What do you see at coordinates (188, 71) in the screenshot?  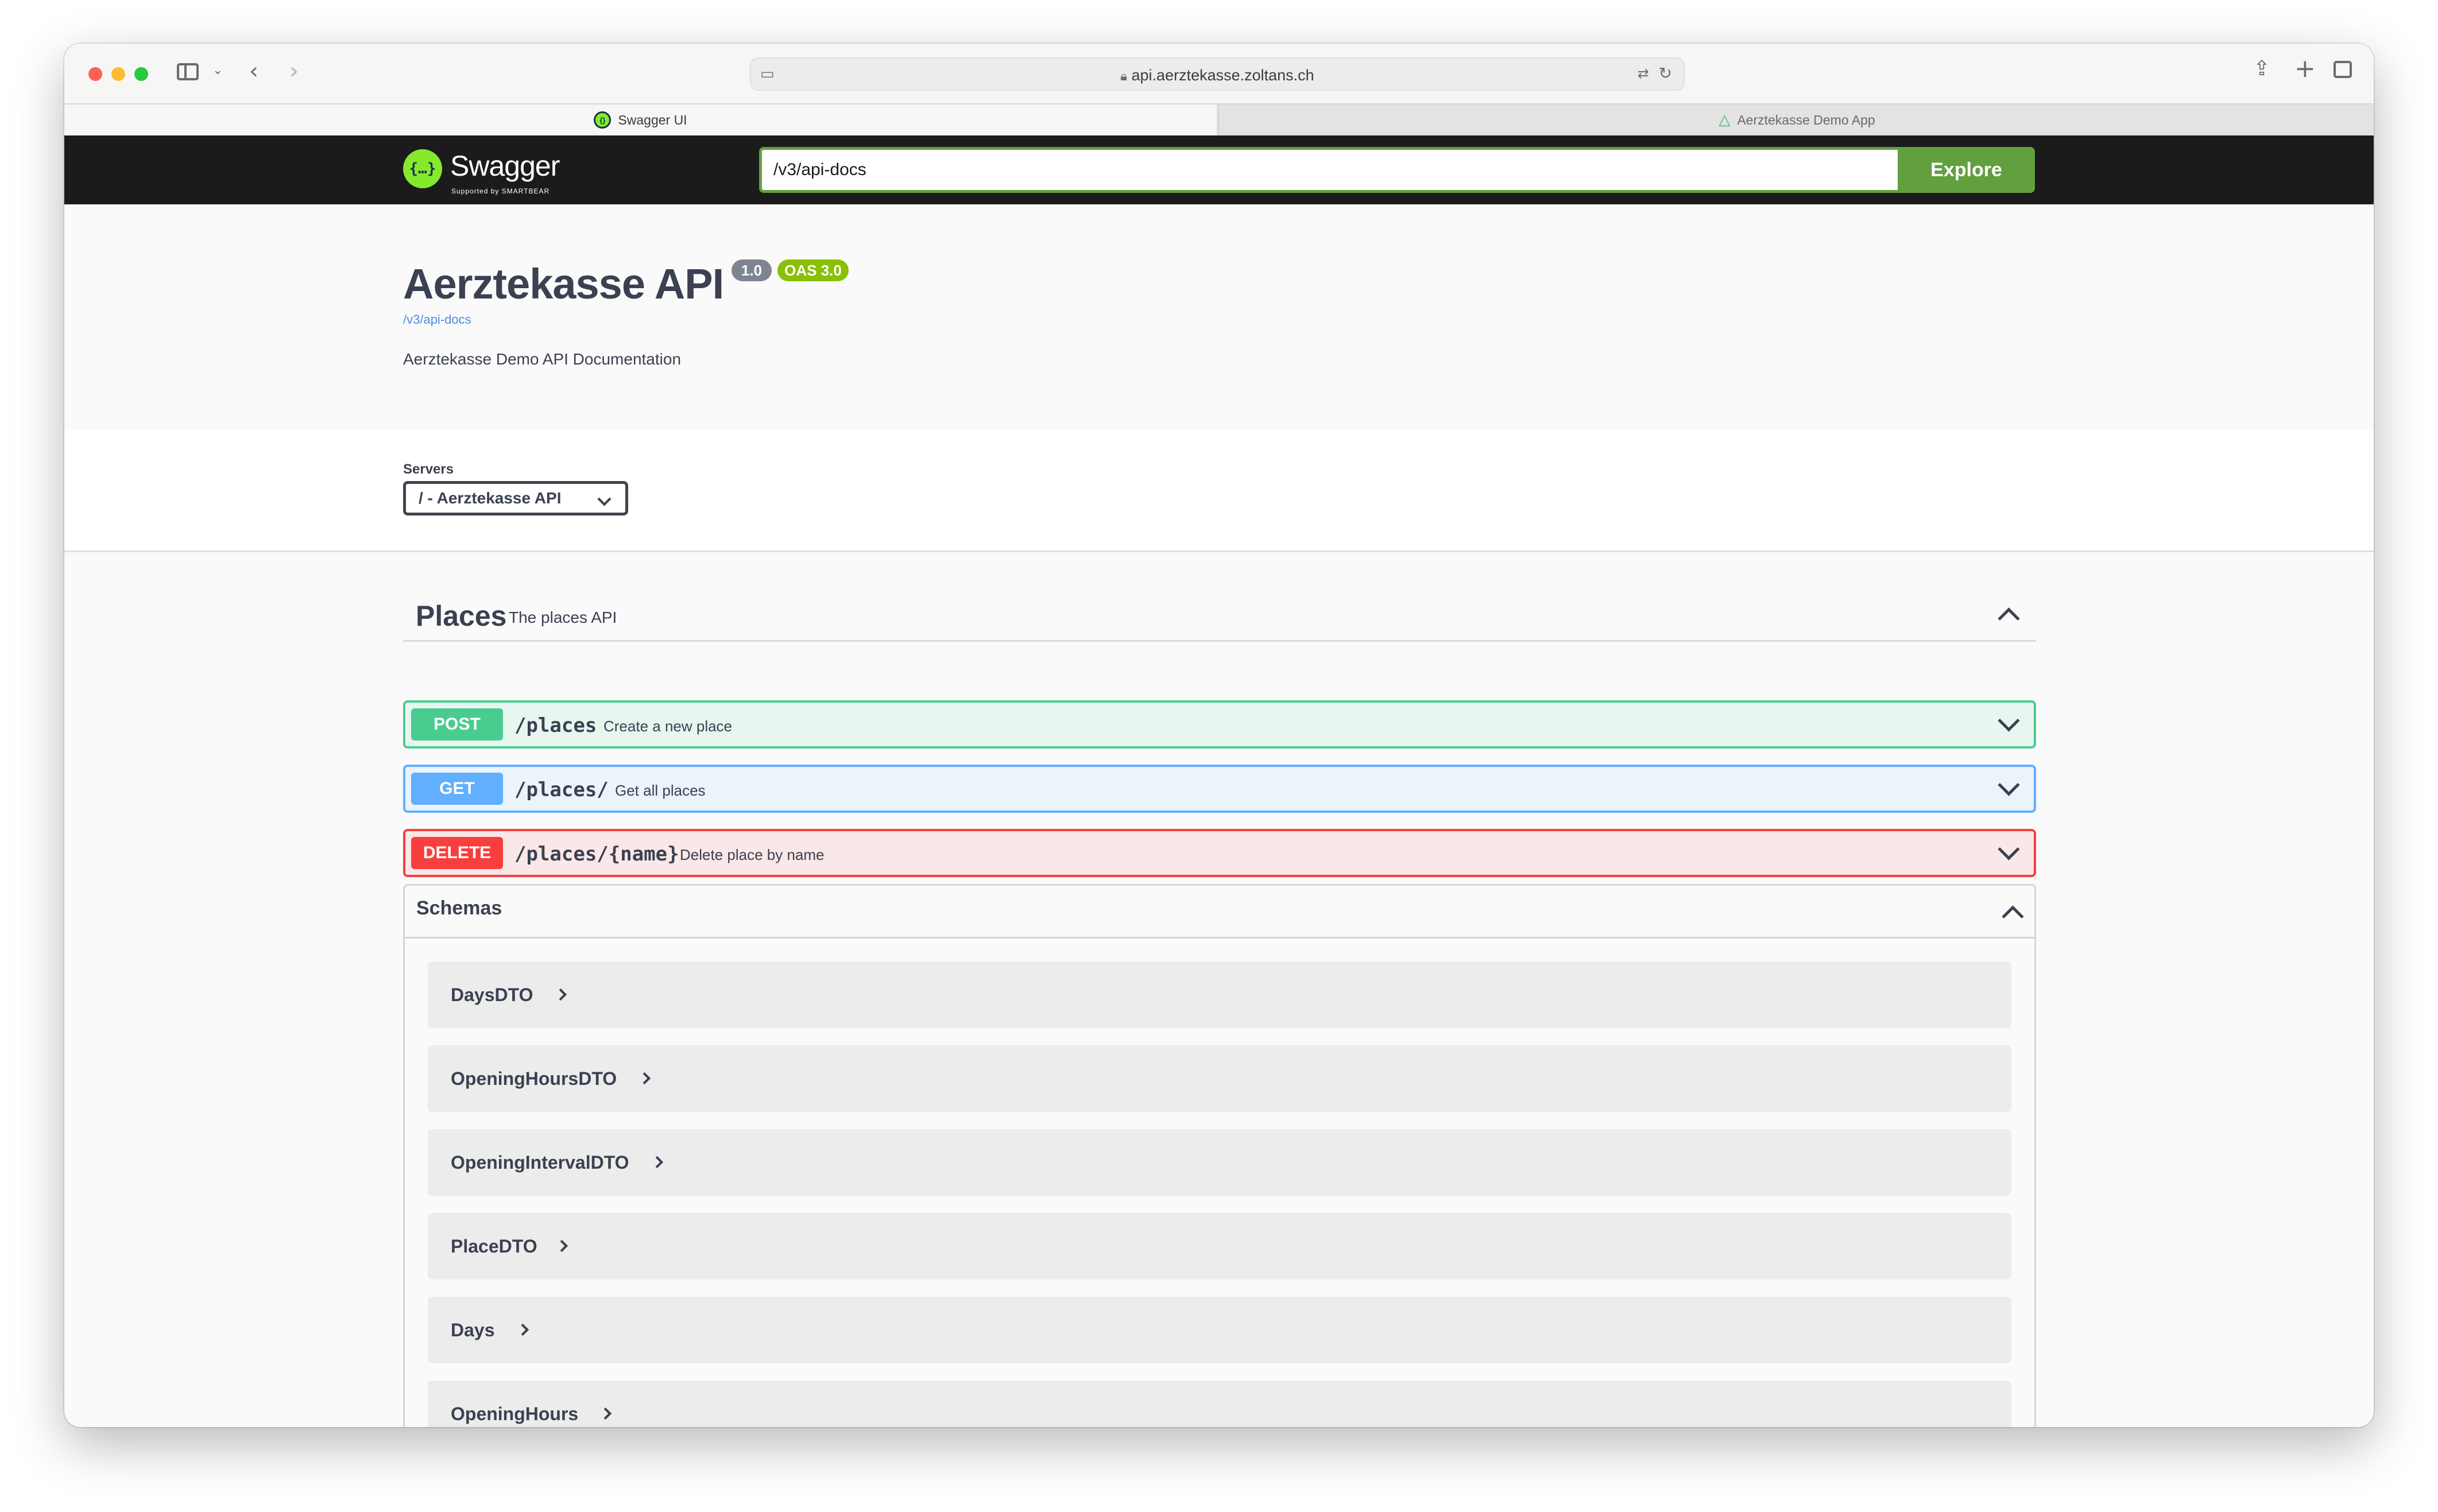 I see `sidebar-toggle-icon` at bounding box center [188, 71].